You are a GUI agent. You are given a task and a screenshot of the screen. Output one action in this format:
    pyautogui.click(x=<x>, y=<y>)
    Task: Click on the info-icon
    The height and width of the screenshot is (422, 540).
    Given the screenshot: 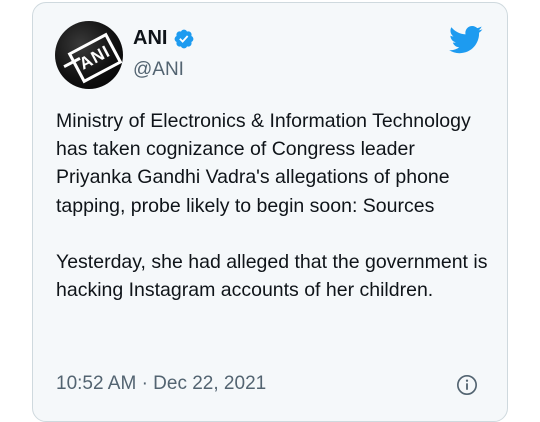 What is the action you would take?
    pyautogui.click(x=467, y=385)
    